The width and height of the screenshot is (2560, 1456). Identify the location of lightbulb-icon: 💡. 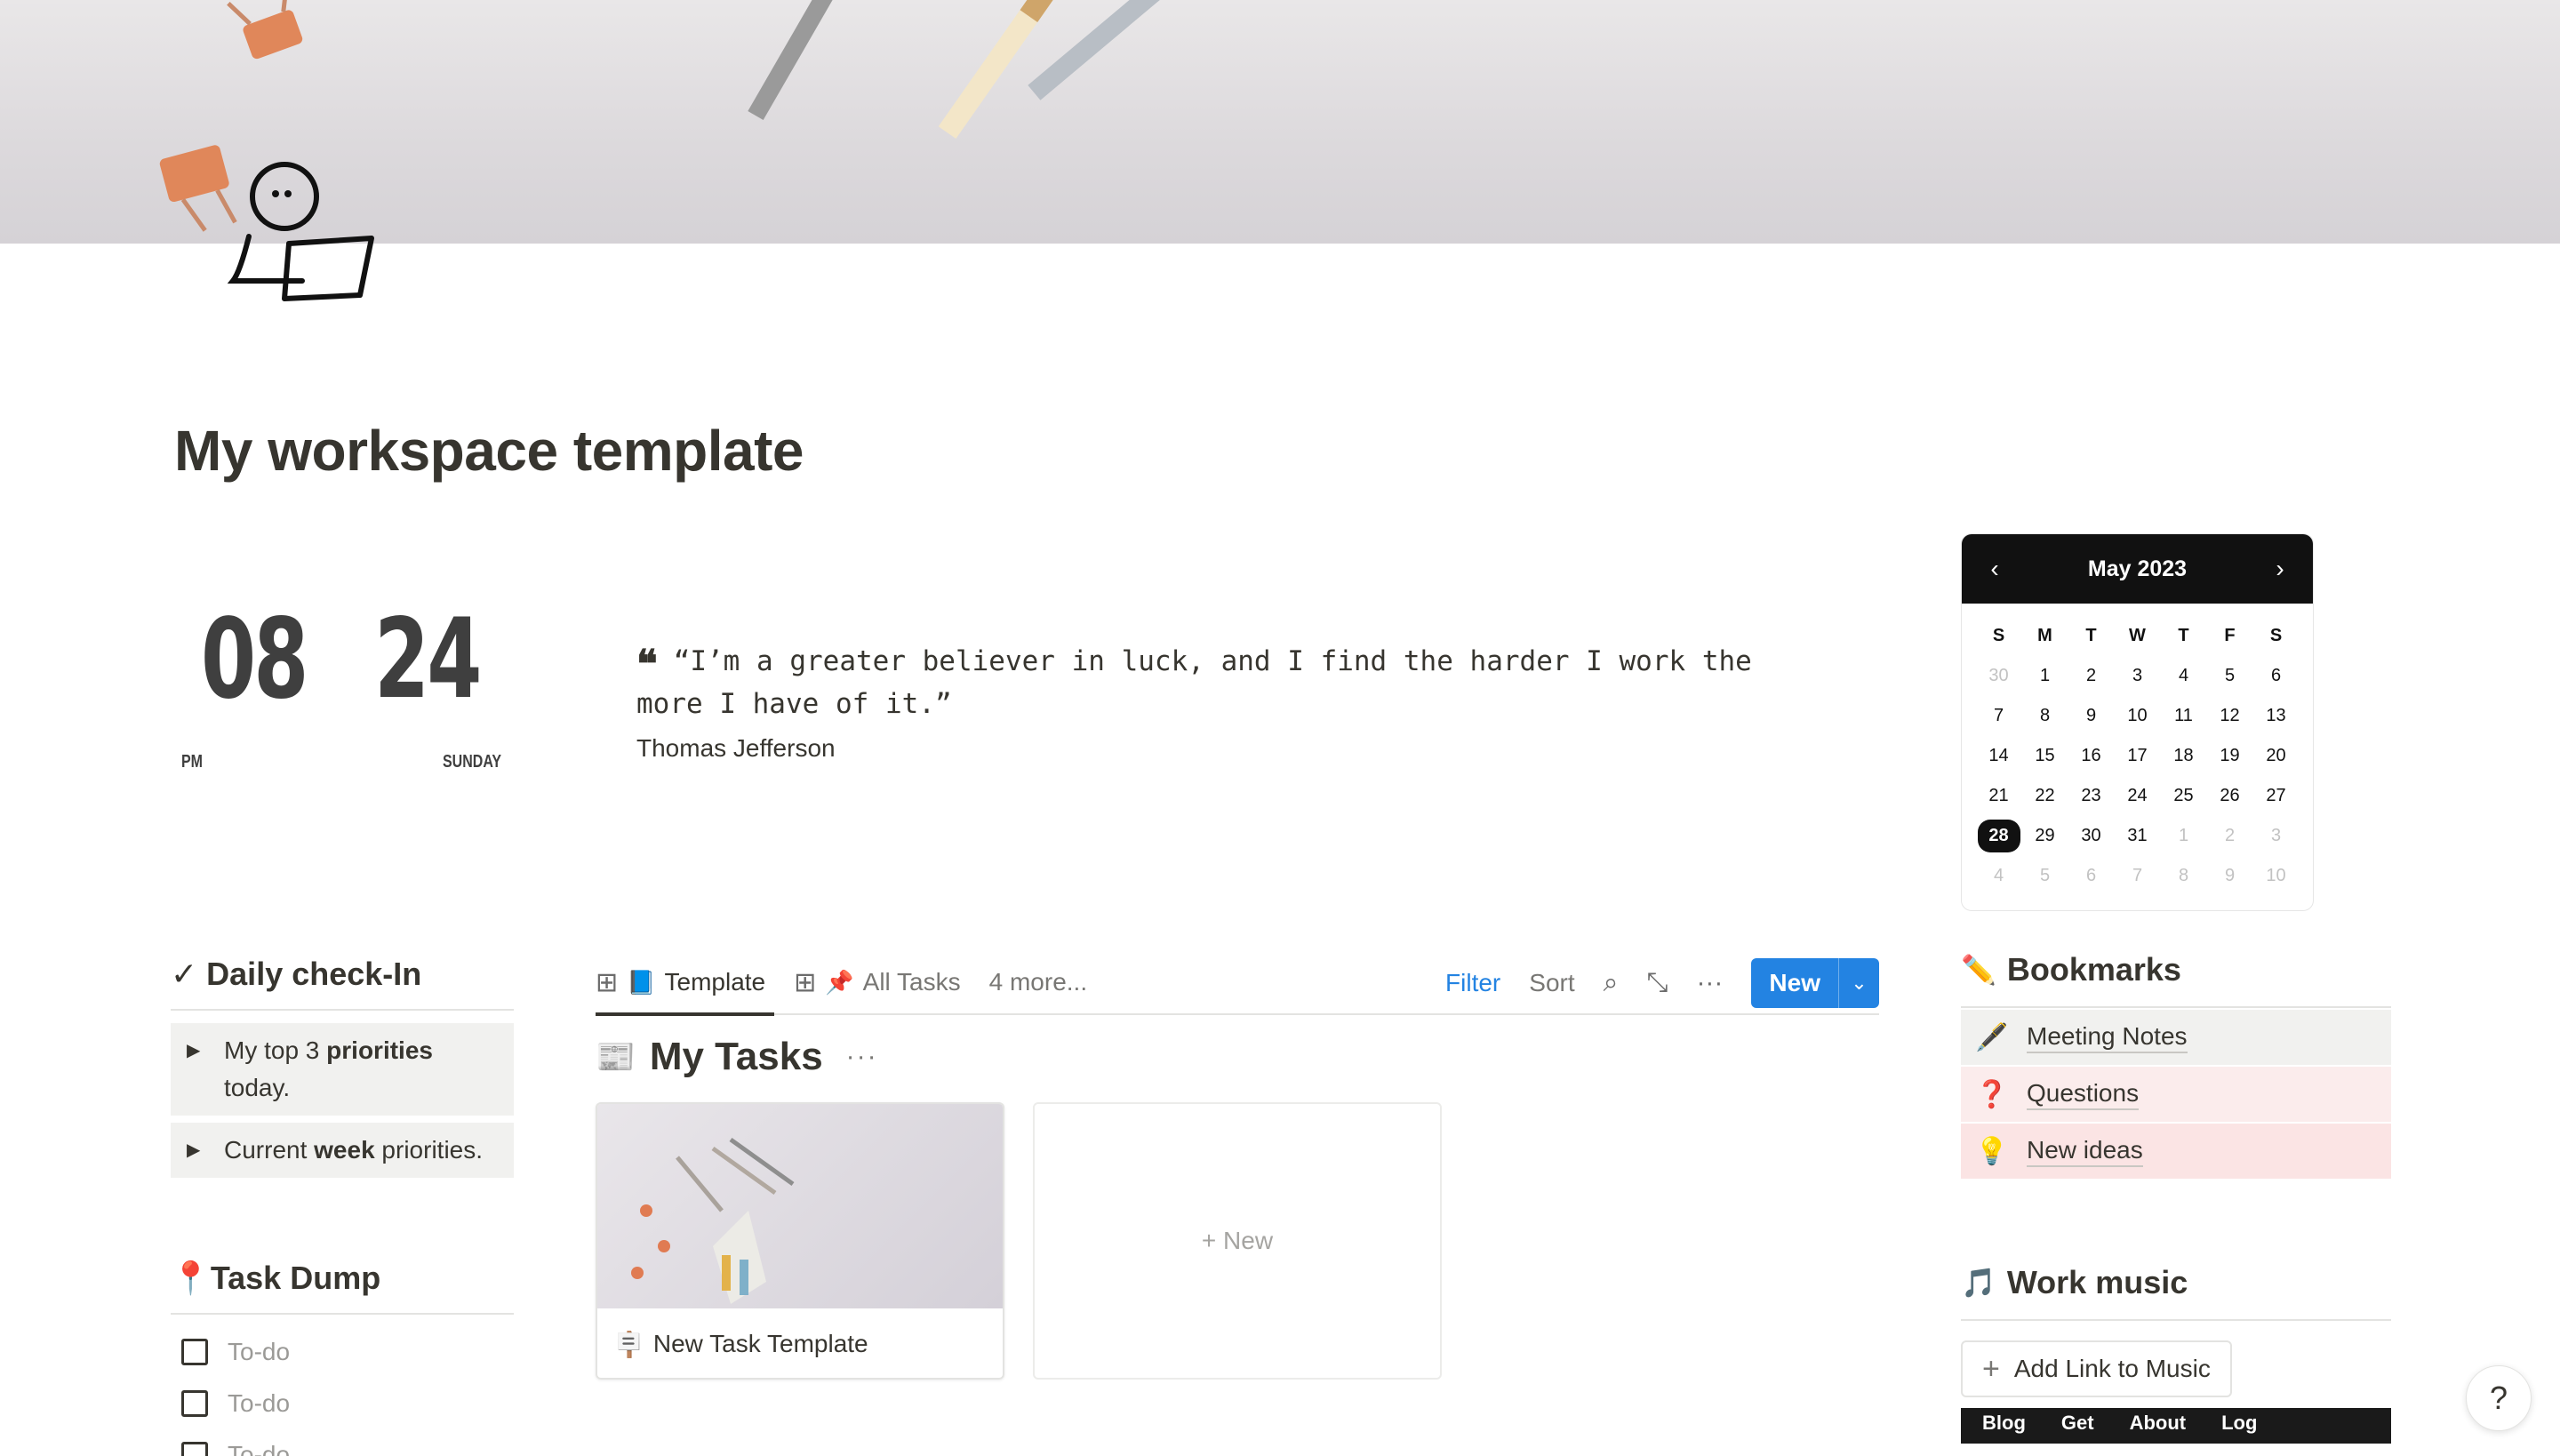
(1992, 1151).